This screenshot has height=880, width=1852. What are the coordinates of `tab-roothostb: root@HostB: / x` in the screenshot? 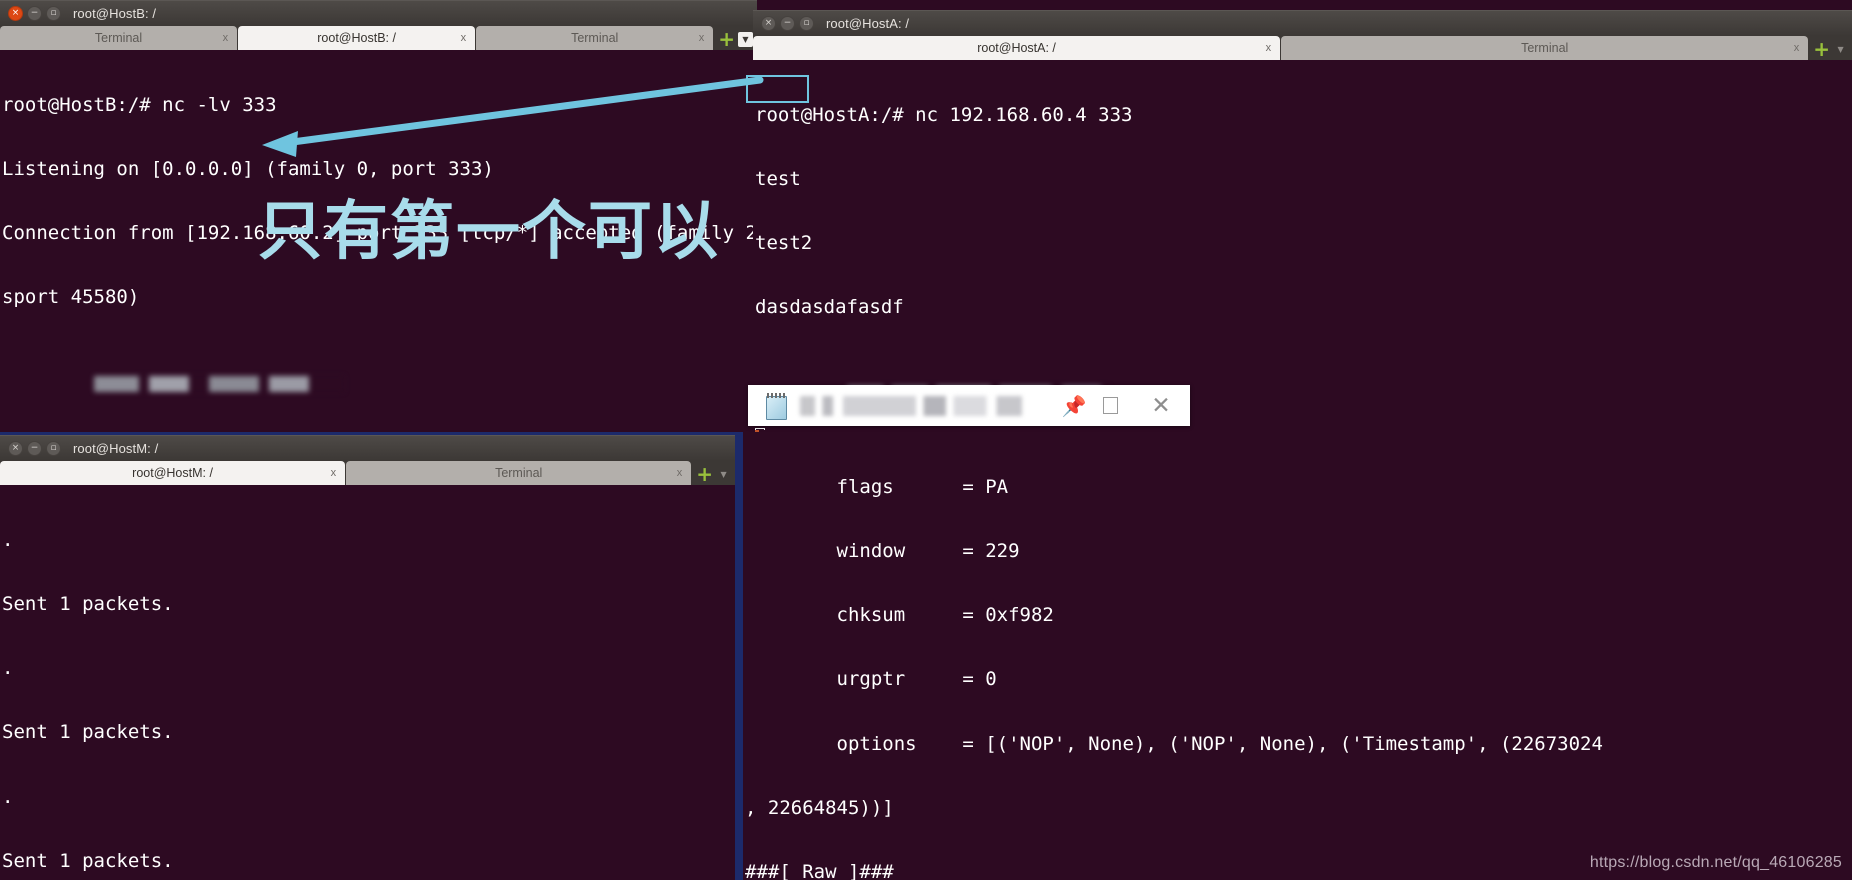 It's located at (357, 38).